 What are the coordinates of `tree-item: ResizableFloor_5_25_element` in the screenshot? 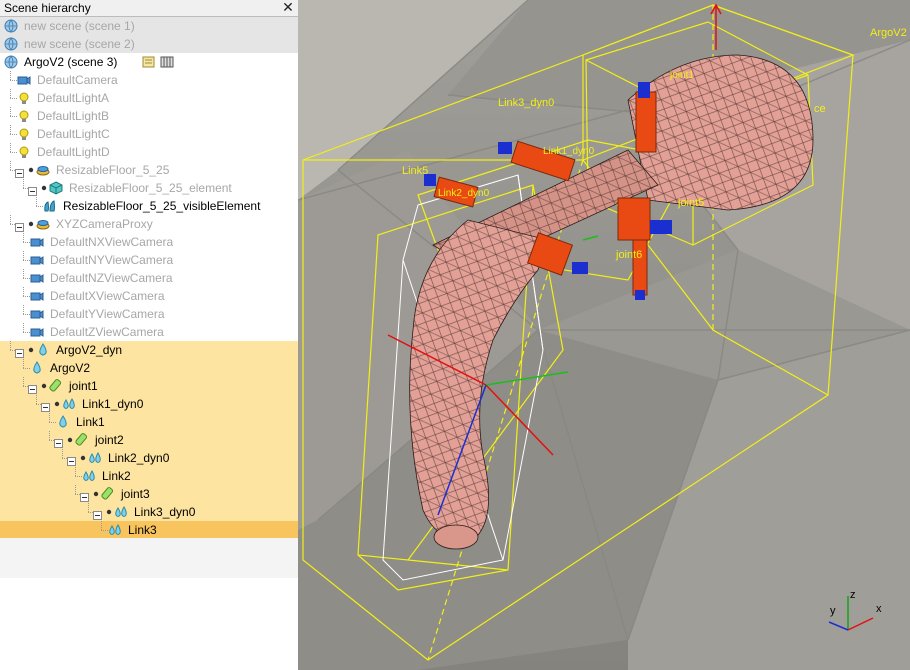 It's located at (149, 188).